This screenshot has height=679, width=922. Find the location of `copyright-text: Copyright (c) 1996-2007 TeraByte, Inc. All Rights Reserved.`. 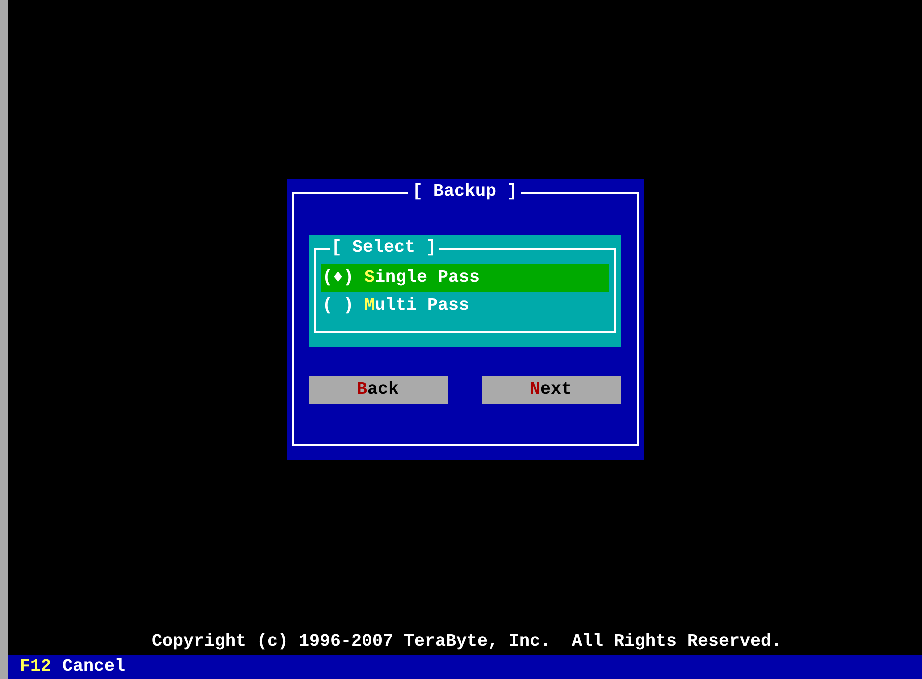

copyright-text: Copyright (c) 1996-2007 TeraByte, Inc. All Rights Reserved. is located at coordinates (467, 642).